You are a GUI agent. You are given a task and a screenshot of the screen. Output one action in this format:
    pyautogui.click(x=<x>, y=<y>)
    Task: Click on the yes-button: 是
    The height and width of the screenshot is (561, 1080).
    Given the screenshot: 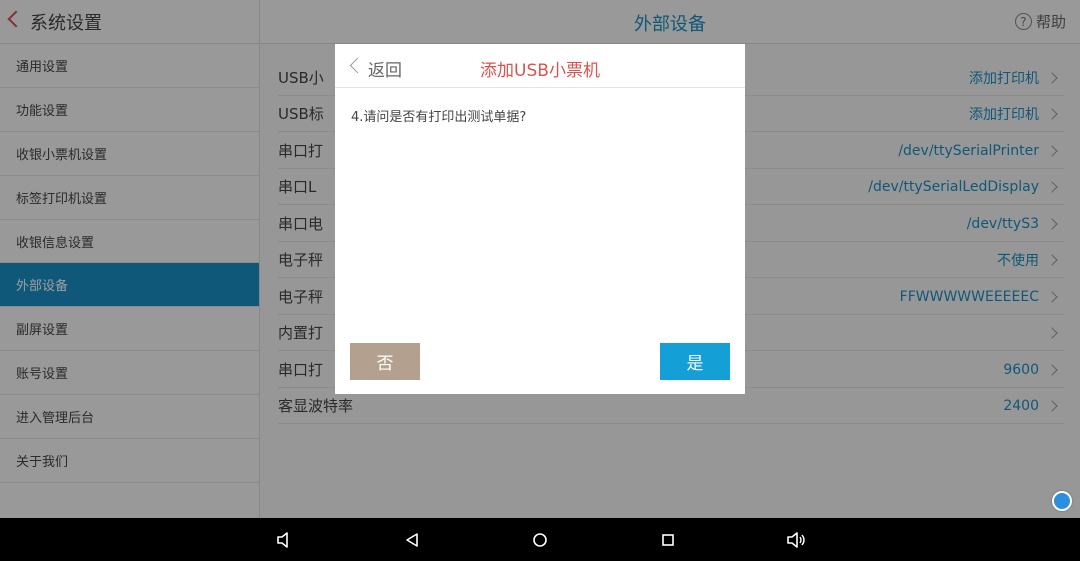 What is the action you would take?
    pyautogui.click(x=695, y=361)
    